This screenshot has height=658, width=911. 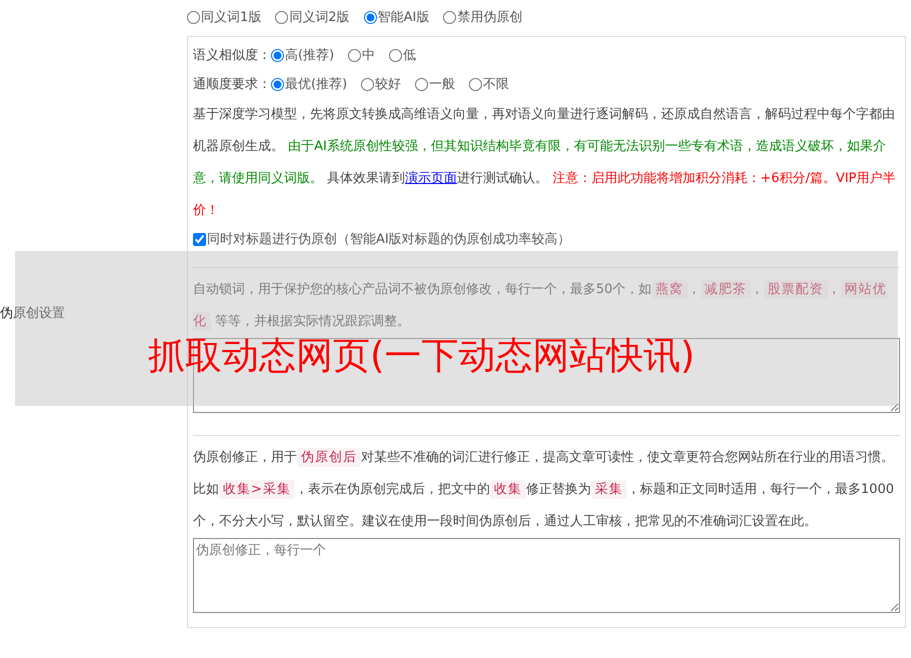 What do you see at coordinates (544, 163) in the screenshot?
I see `description-text: 基于深度学习模型，先将原文转换成高维语义向量，再对语义向量进行逐词解码，还原成自然语言，解码过程中每个字都由机器原创生成。 由于AI系统原创性较强，但其知识结构毕竟有限，有可能无法识别一些专有术语，造成语义破坏，如果介意，请使用同义词版。 具体效果请到演示页面进行测试确认。 注意：启用此功能将增加积分消耗：+6积分/篇。VIP用户半价！` at bounding box center [544, 163].